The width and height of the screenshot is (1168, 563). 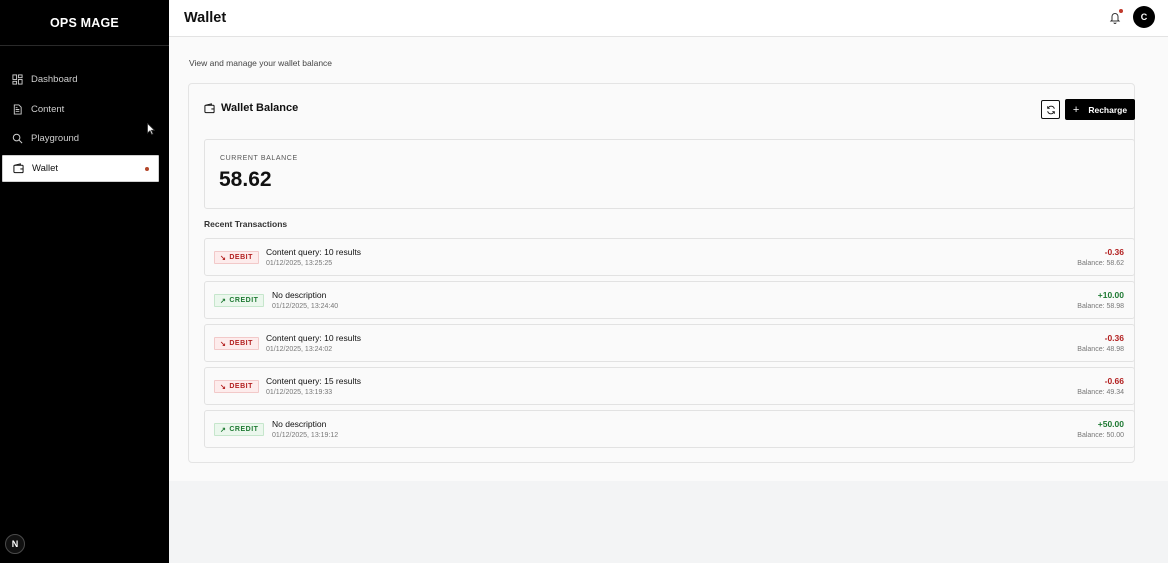 What do you see at coordinates (1100, 263) in the screenshot?
I see `transaction-balance: Balance: 58.62` at bounding box center [1100, 263].